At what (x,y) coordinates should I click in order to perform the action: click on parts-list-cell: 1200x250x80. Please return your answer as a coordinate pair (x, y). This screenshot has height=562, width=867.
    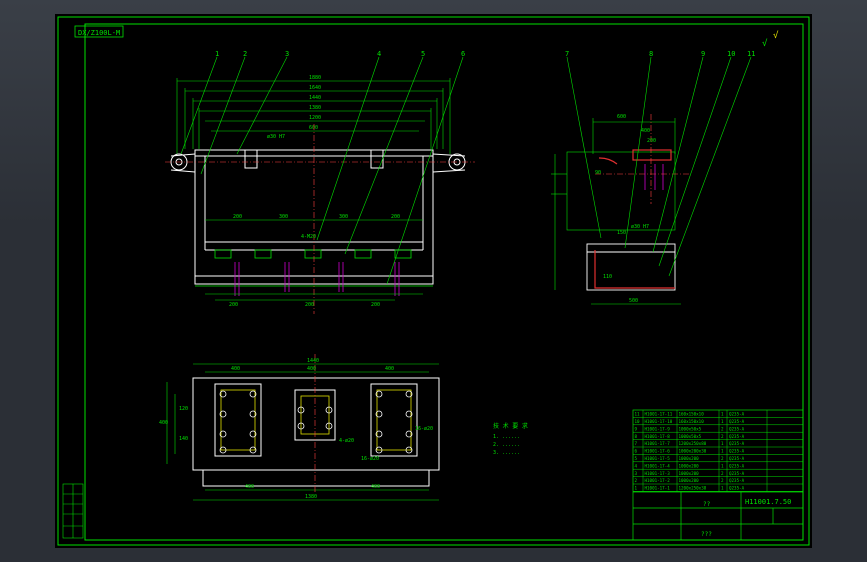
    Looking at the image, I should click on (693, 443).